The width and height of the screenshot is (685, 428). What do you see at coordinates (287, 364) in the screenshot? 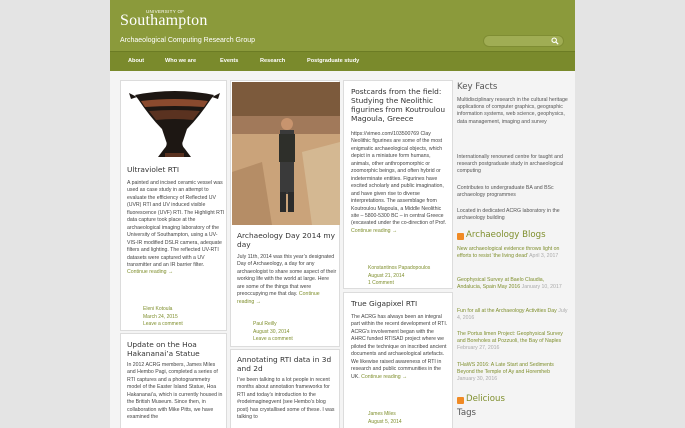
I see `post-title: Annotating RTI data in 3d and 2d` at bounding box center [287, 364].